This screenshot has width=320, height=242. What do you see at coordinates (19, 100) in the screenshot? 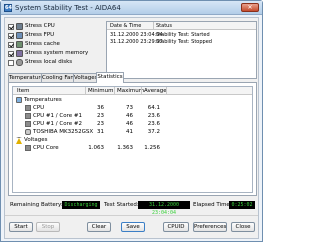
I see `temperature-icon` at bounding box center [19, 100].